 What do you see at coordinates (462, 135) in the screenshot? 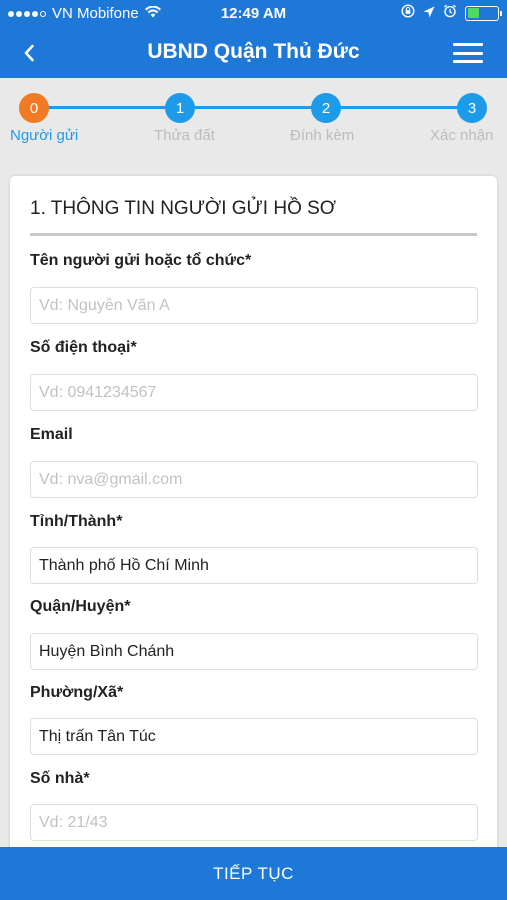
I see `step-label: Xác nhận` at bounding box center [462, 135].